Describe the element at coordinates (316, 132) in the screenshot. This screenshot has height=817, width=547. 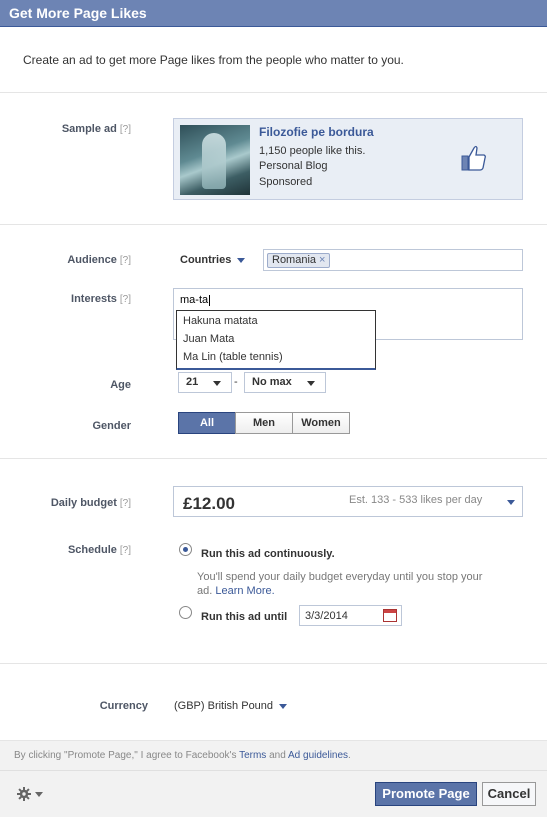
I see `sample-ad-page-name: Filozofie pe bordura` at that location.